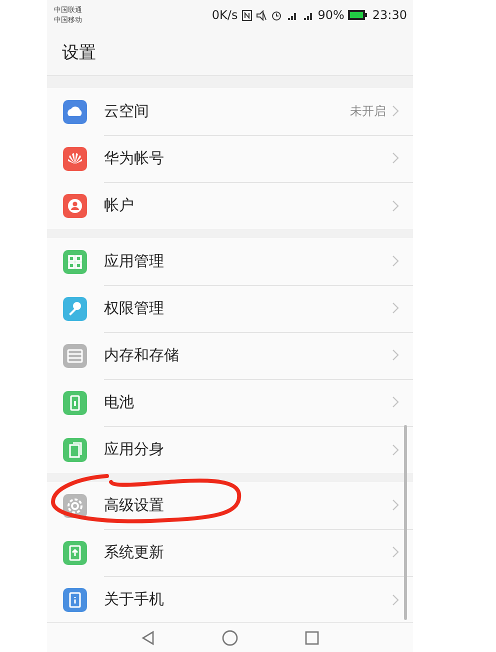 This screenshot has width=496, height=652. Describe the element at coordinates (75, 450) in the screenshot. I see `clone-icon` at that location.